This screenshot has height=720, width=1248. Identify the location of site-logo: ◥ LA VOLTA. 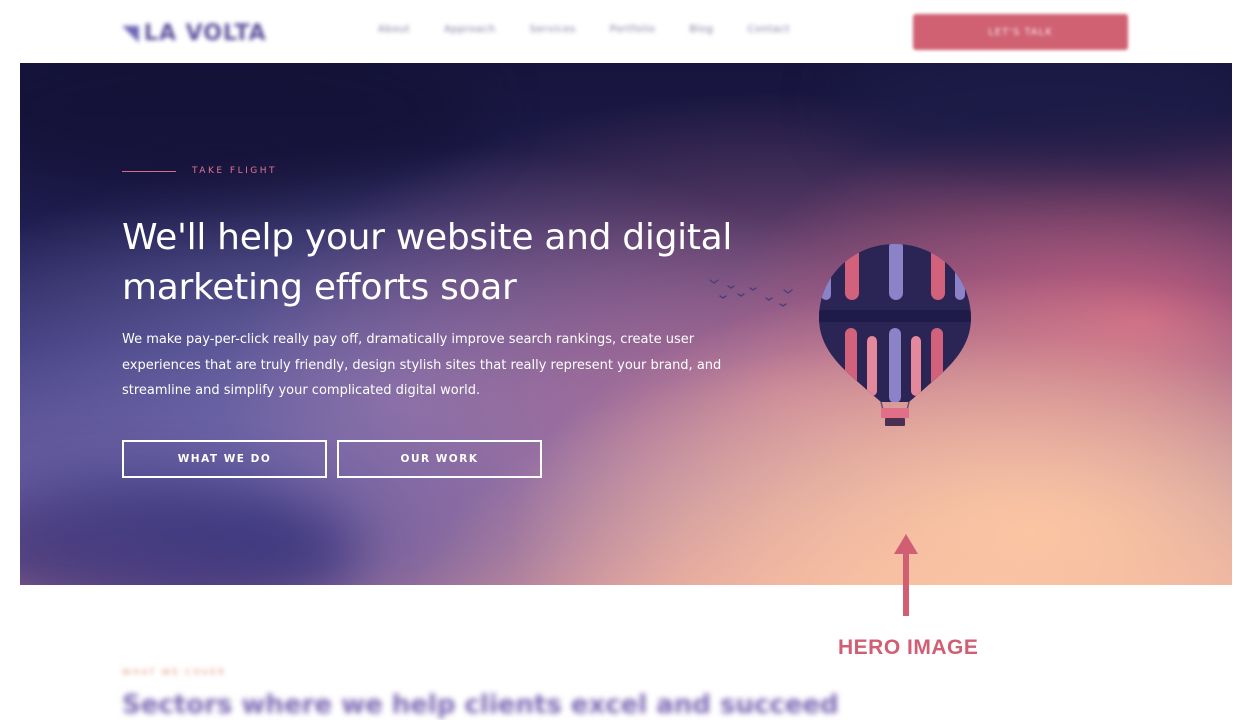
(194, 33).